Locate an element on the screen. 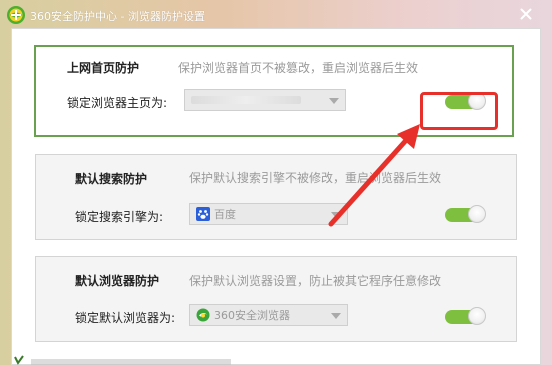 The height and width of the screenshot is (365, 552). close-button is located at coordinates (526, 14).